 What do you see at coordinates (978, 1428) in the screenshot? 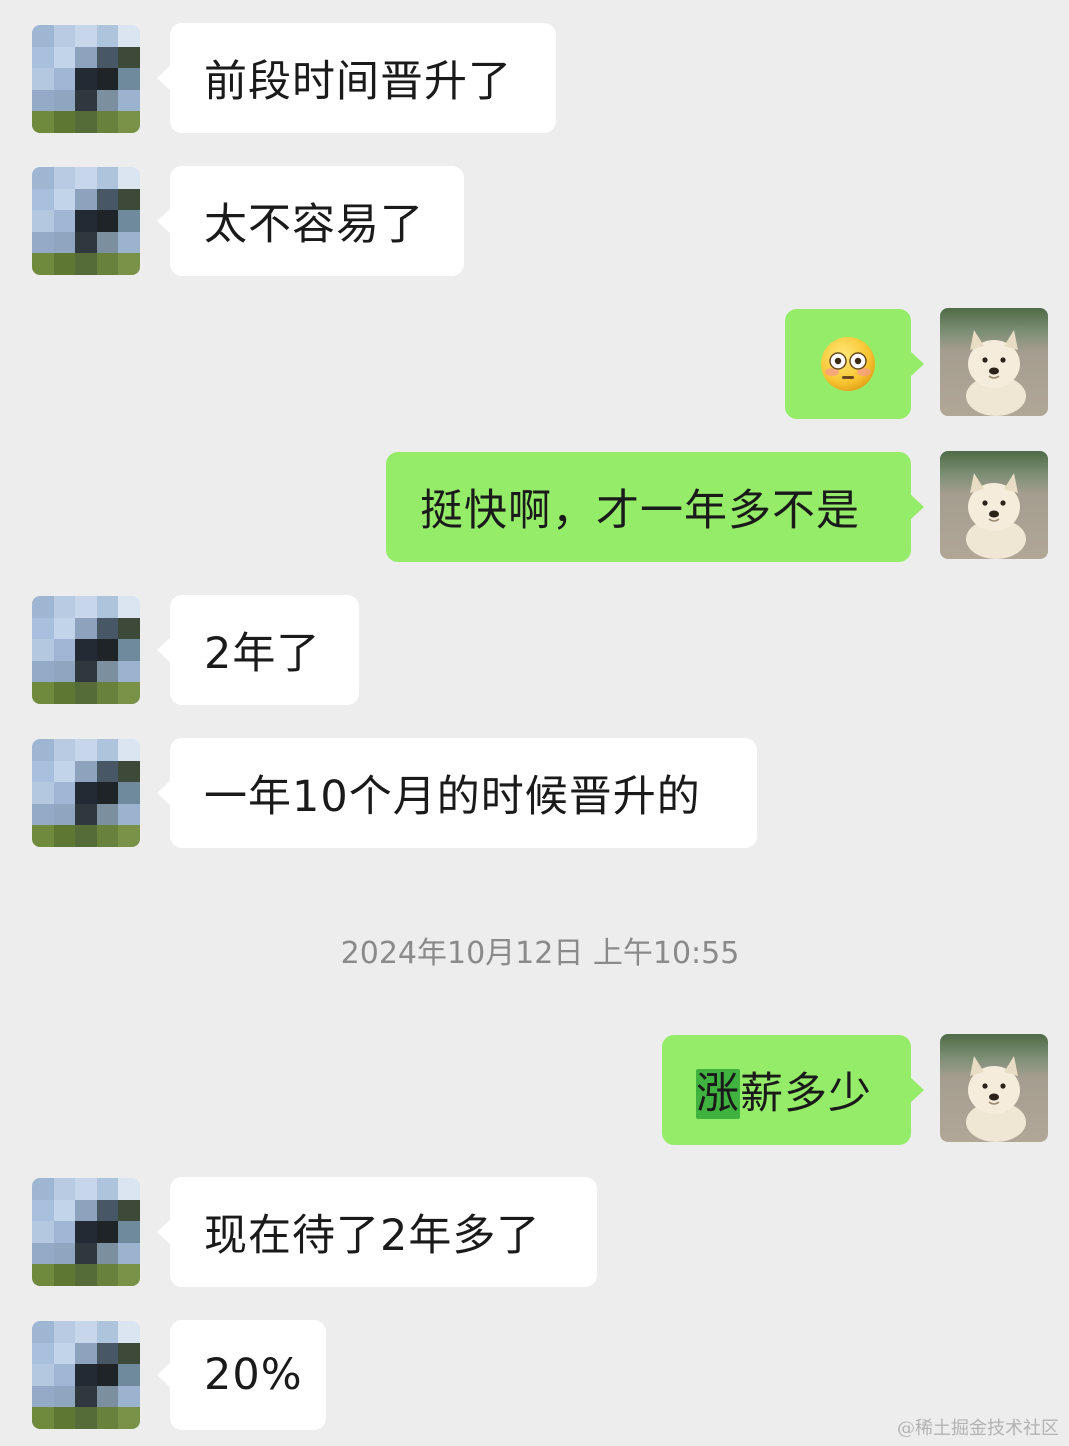
I see `watermark: @稀土掘金技术社区` at bounding box center [978, 1428].